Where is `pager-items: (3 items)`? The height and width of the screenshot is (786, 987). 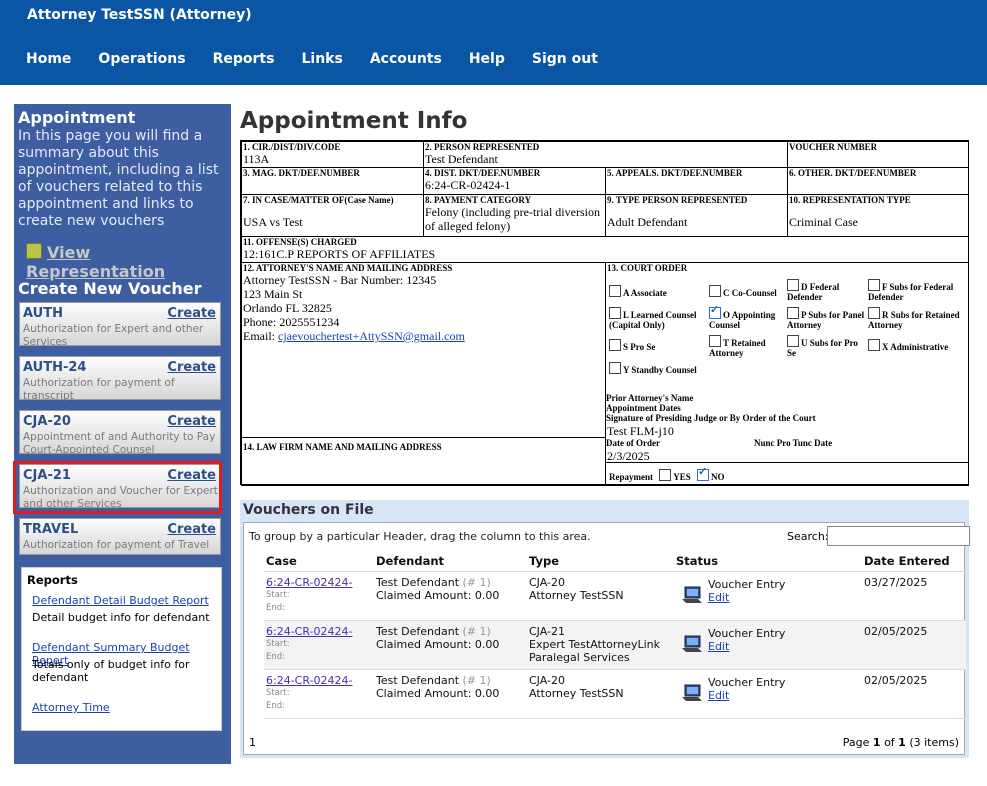
pager-items: (3 items) is located at coordinates (934, 742).